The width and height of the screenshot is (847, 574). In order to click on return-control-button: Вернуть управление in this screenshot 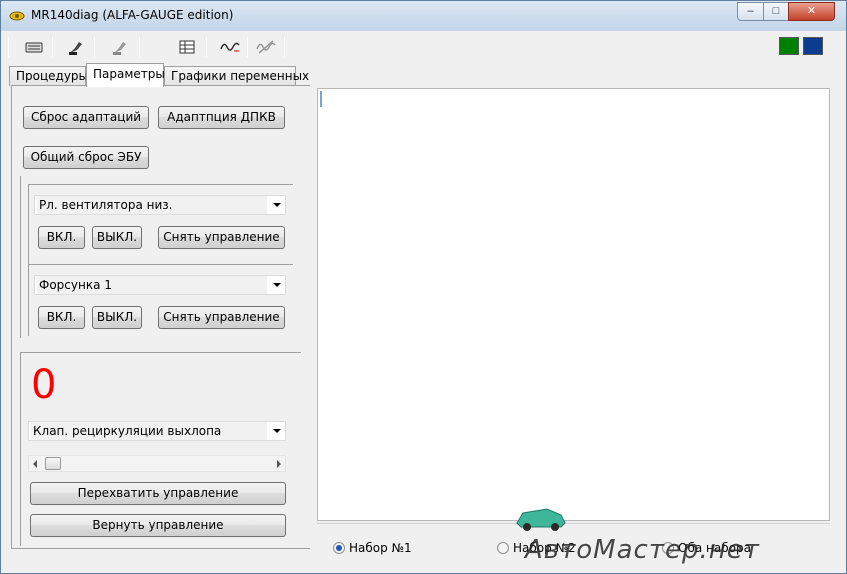, I will do `click(158, 525)`.